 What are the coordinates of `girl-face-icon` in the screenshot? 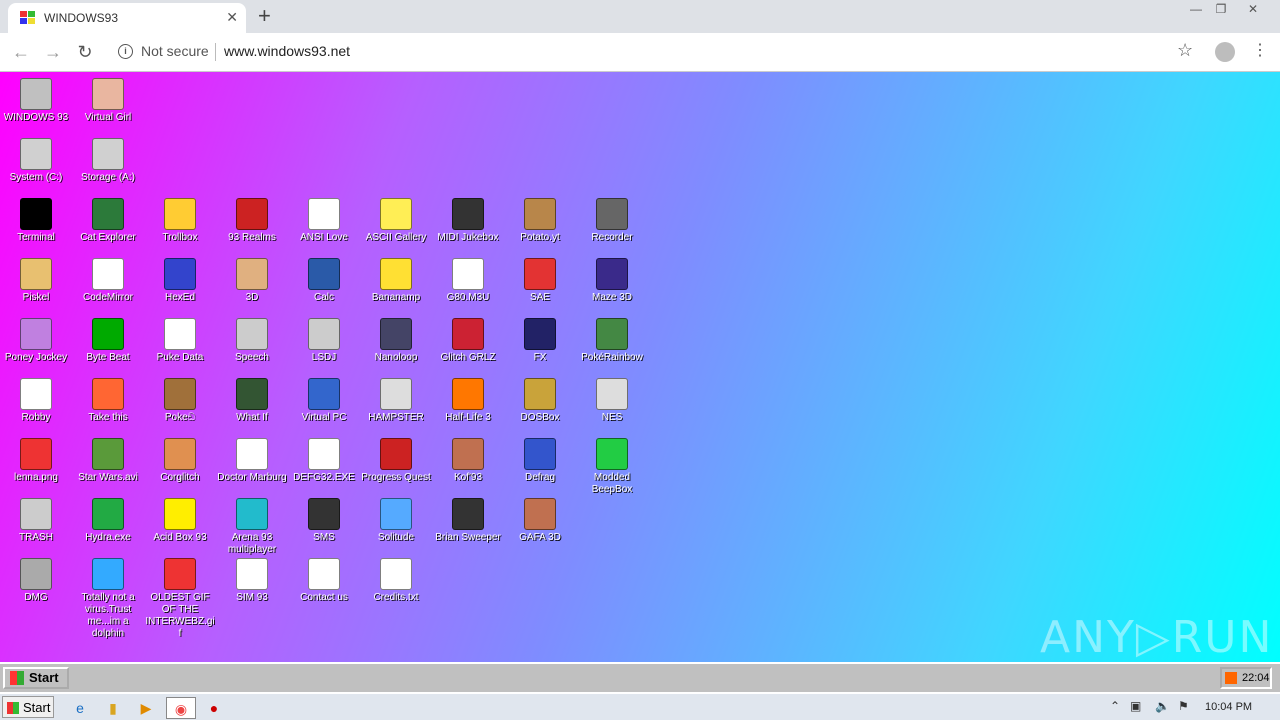 It's located at (108, 94).